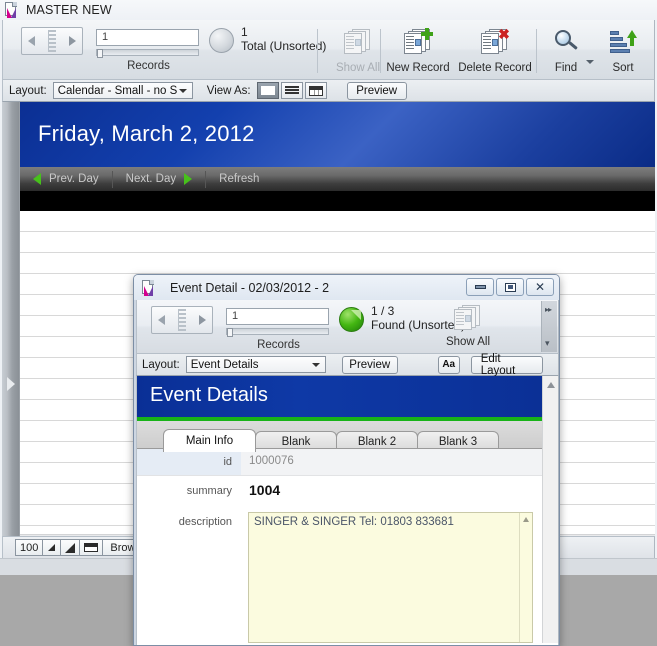 The height and width of the screenshot is (646, 657). What do you see at coordinates (147, 53) in the screenshot?
I see `record-slider` at bounding box center [147, 53].